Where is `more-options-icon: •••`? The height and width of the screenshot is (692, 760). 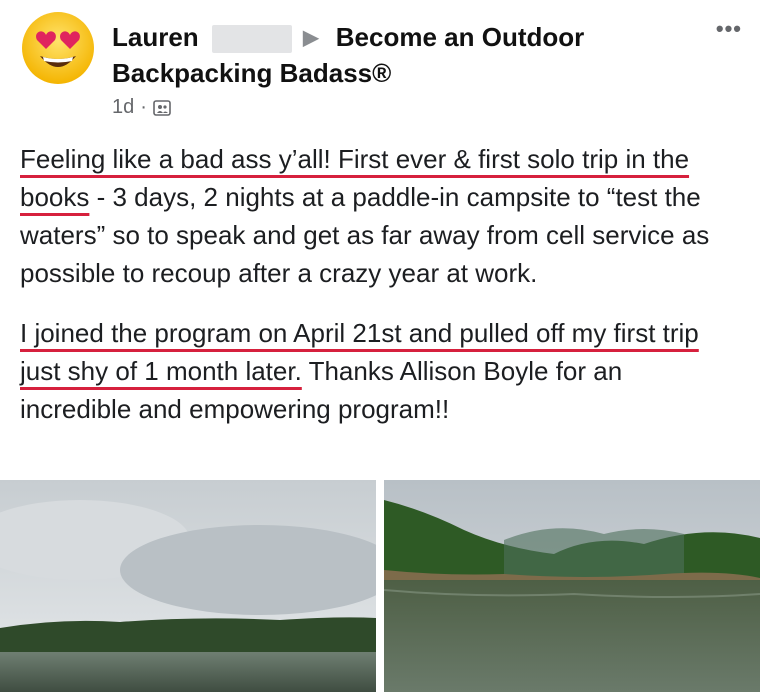
more-options-icon: ••• is located at coordinates (728, 28).